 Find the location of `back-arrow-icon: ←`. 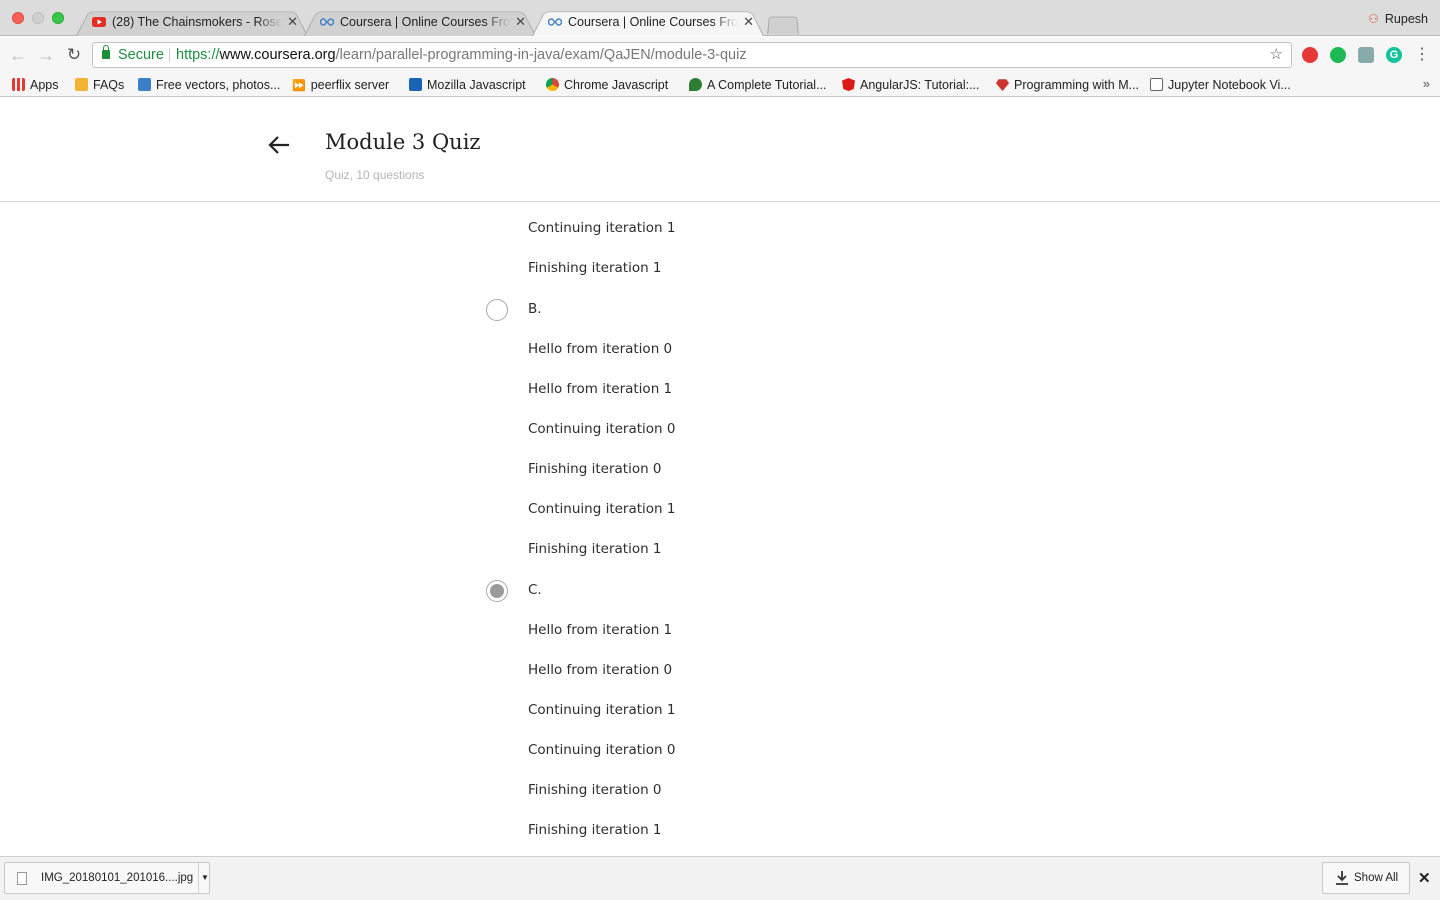

back-arrow-icon: ← is located at coordinates (18, 55).